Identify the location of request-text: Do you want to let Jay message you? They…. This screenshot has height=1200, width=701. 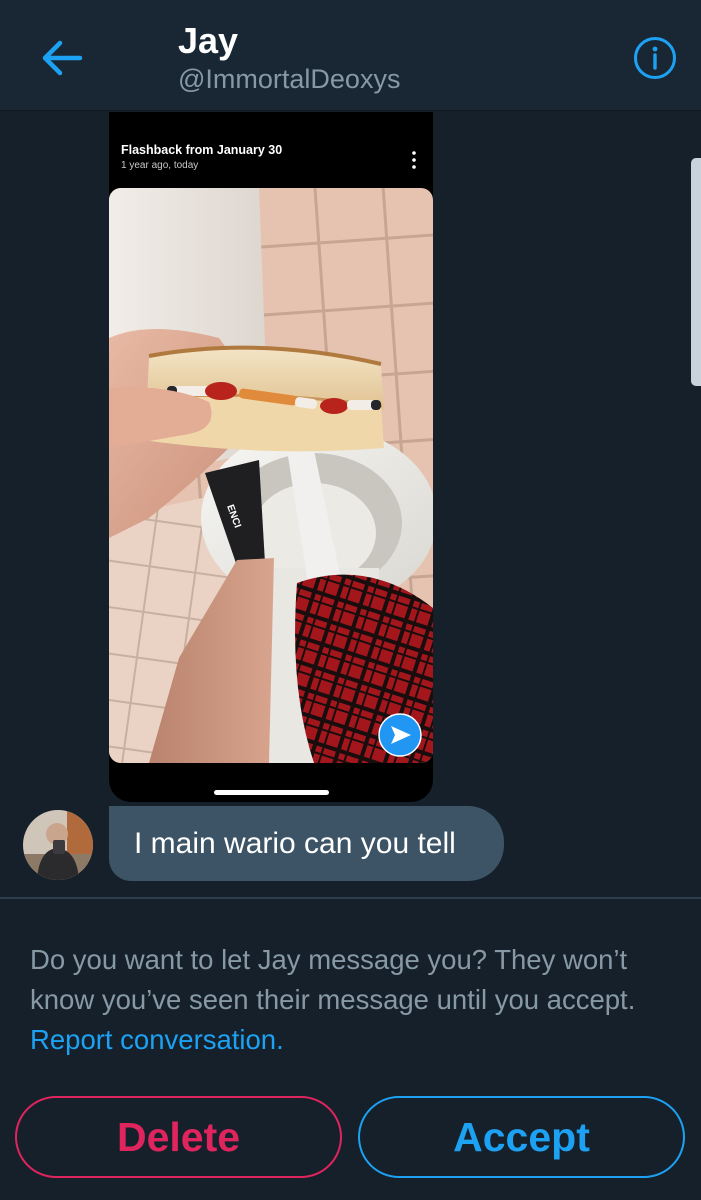
(333, 979).